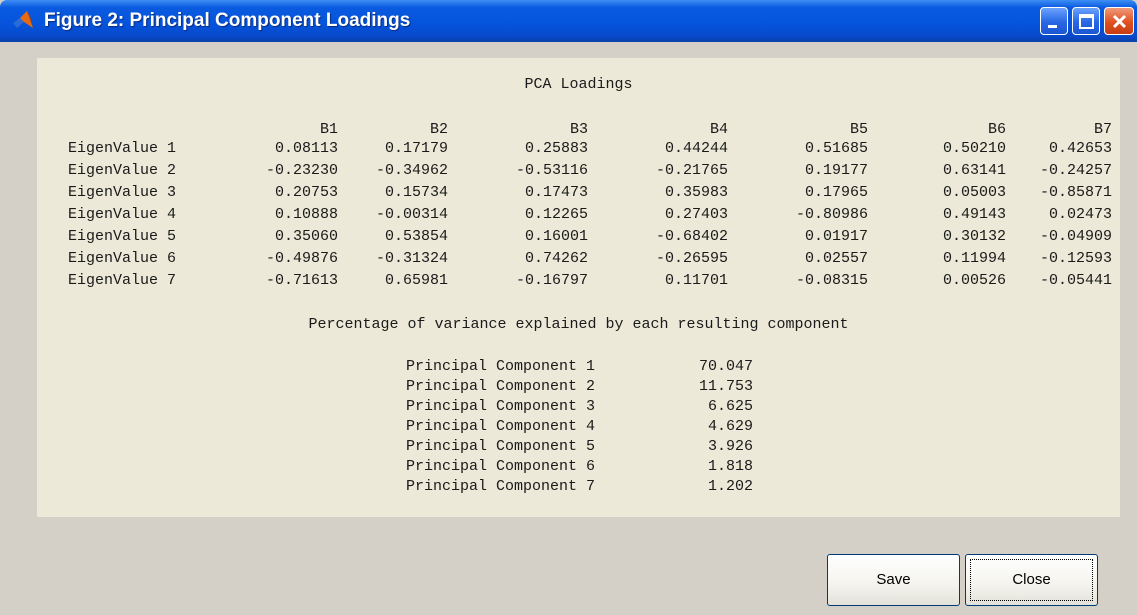 The image size is (1137, 615). I want to click on loading-cell: -0.34962, so click(411, 170).